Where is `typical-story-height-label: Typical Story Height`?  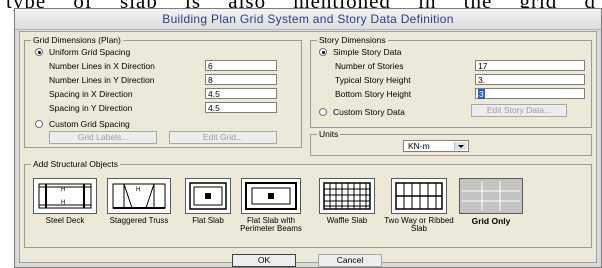
typical-story-height-label: Typical Story Height is located at coordinates (373, 80).